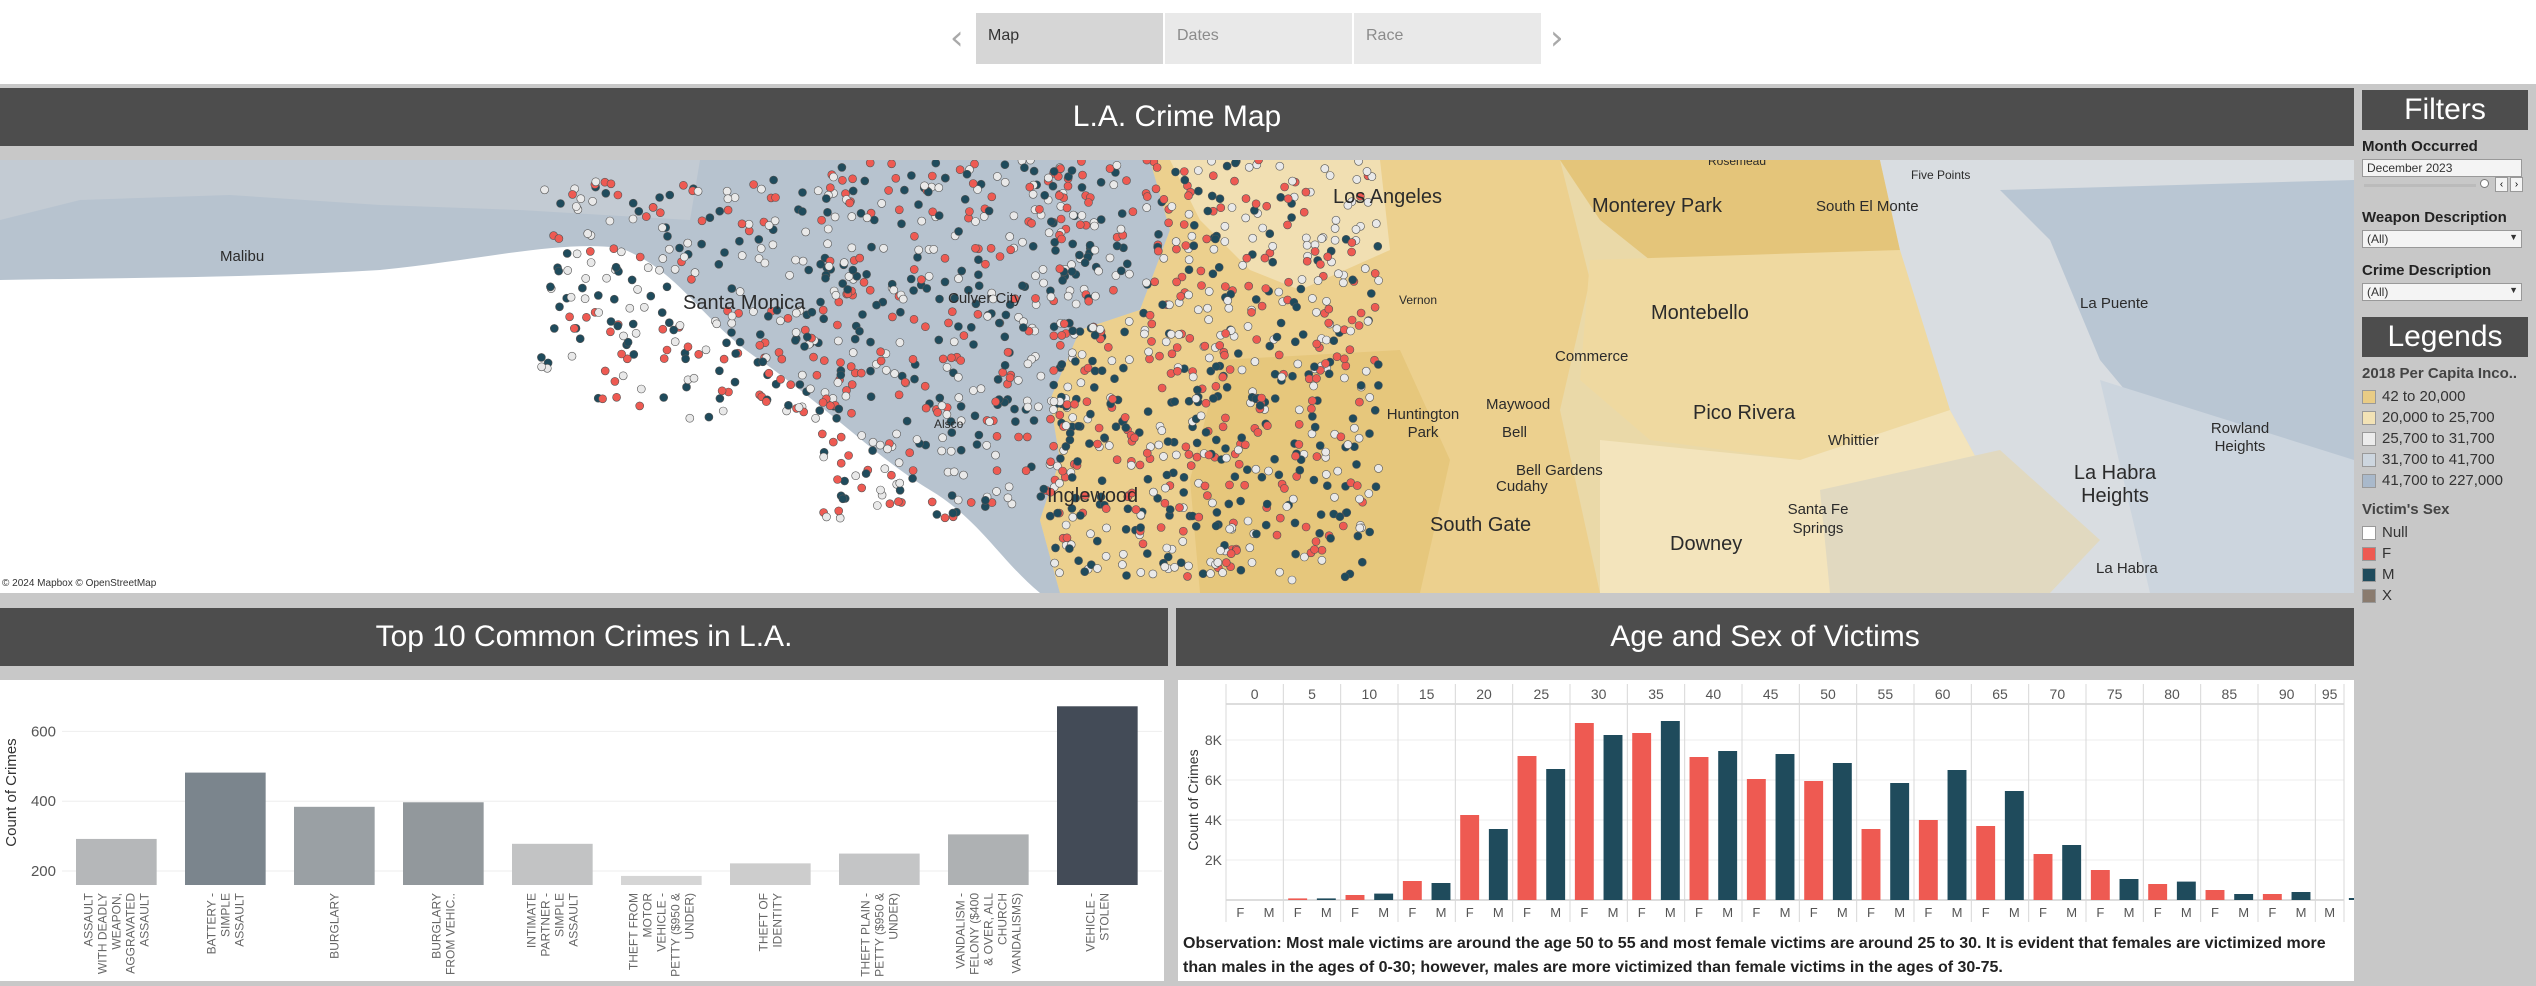 The width and height of the screenshot is (2536, 986). Describe the element at coordinates (2449, 553) in the screenshot. I see `sex-legend-item: F` at that location.